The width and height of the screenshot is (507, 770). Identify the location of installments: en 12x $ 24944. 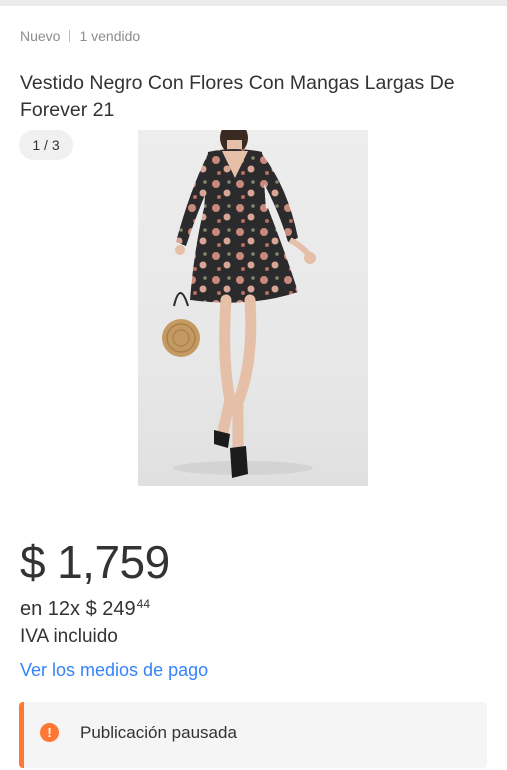
(85, 606).